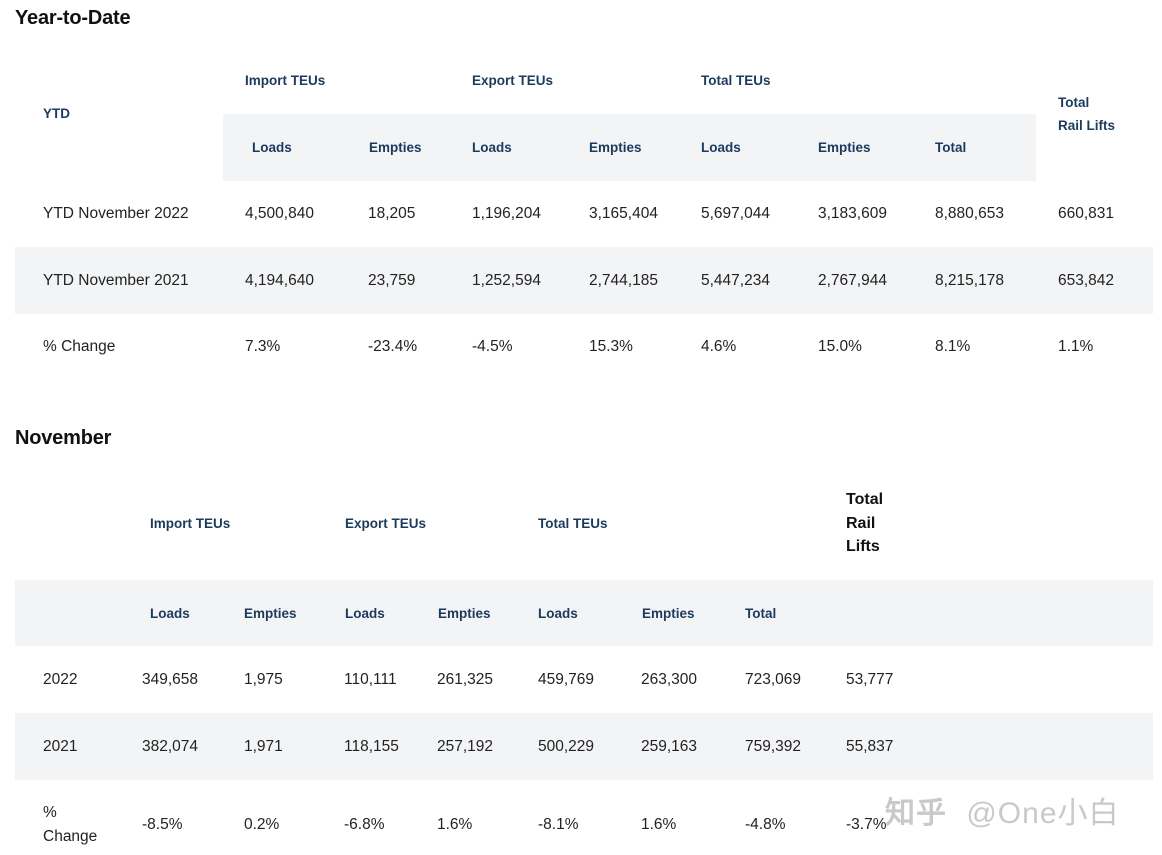 The height and width of the screenshot is (855, 1162). Describe the element at coordinates (623, 280) in the screenshot. I see `ytd-cell: 2,744,185` at that location.